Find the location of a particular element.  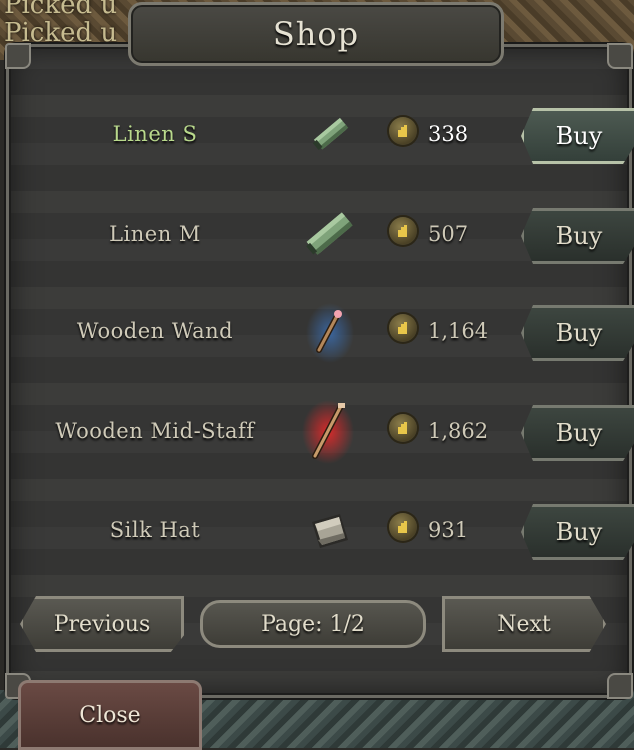

previous-button-label: Previous is located at coordinates (102, 624).